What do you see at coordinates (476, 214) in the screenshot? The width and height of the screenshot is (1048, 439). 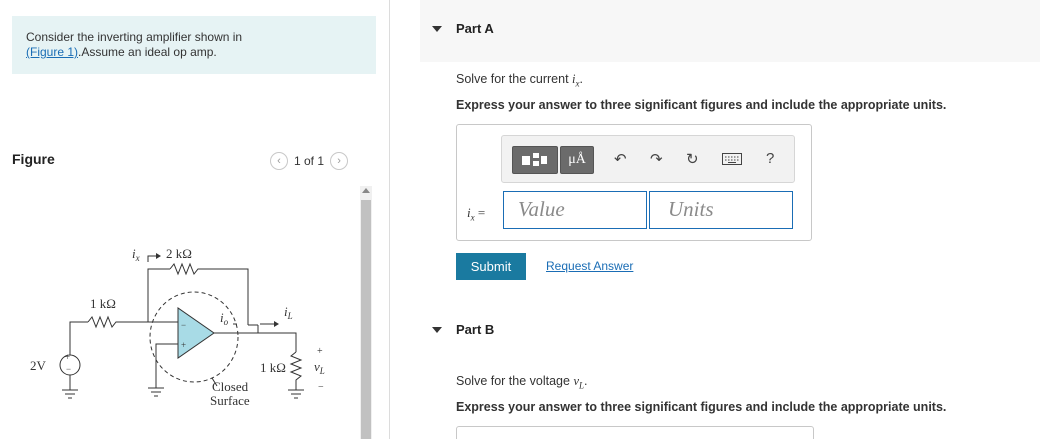 I see `equation-label: ix =` at bounding box center [476, 214].